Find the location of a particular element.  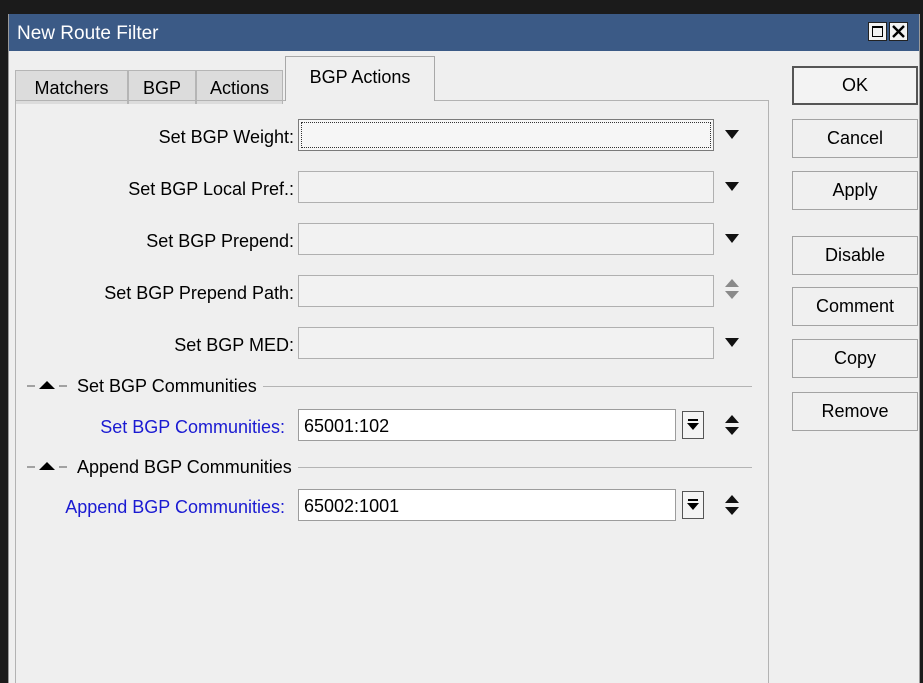

set-bgp-med-input is located at coordinates (506, 343).